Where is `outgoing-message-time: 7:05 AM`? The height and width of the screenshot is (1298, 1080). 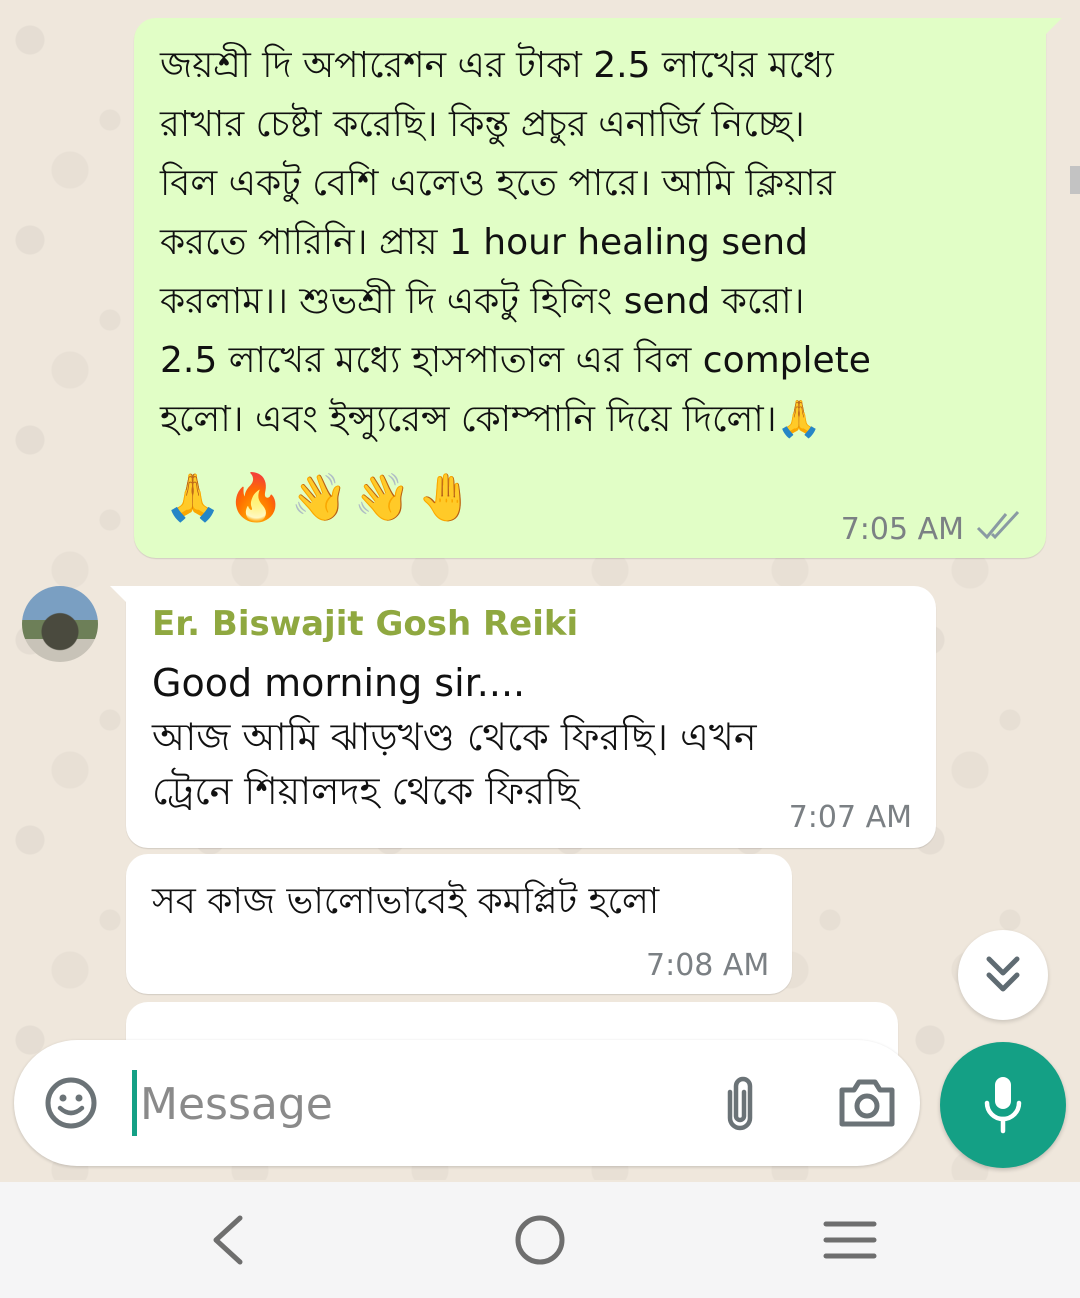 outgoing-message-time: 7:05 AM is located at coordinates (902, 529).